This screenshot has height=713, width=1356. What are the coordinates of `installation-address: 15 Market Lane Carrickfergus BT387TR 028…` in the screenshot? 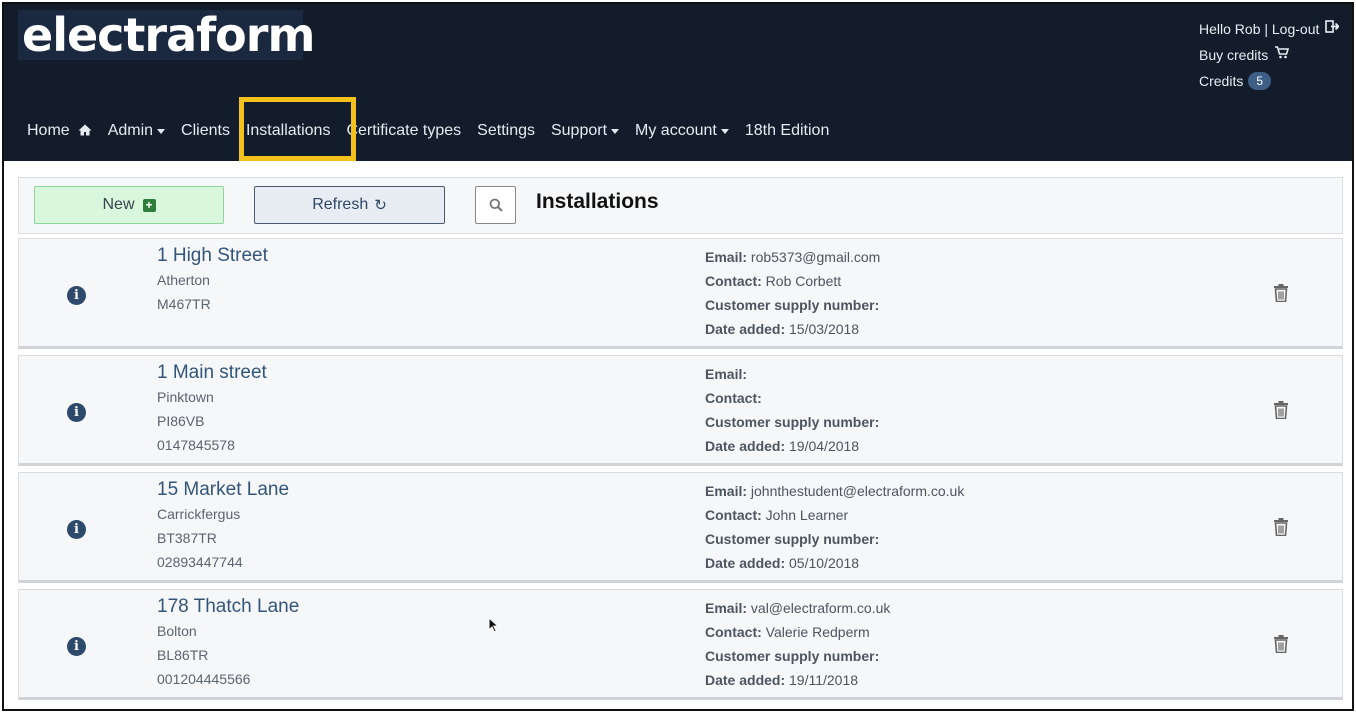 It's located at (223, 526).